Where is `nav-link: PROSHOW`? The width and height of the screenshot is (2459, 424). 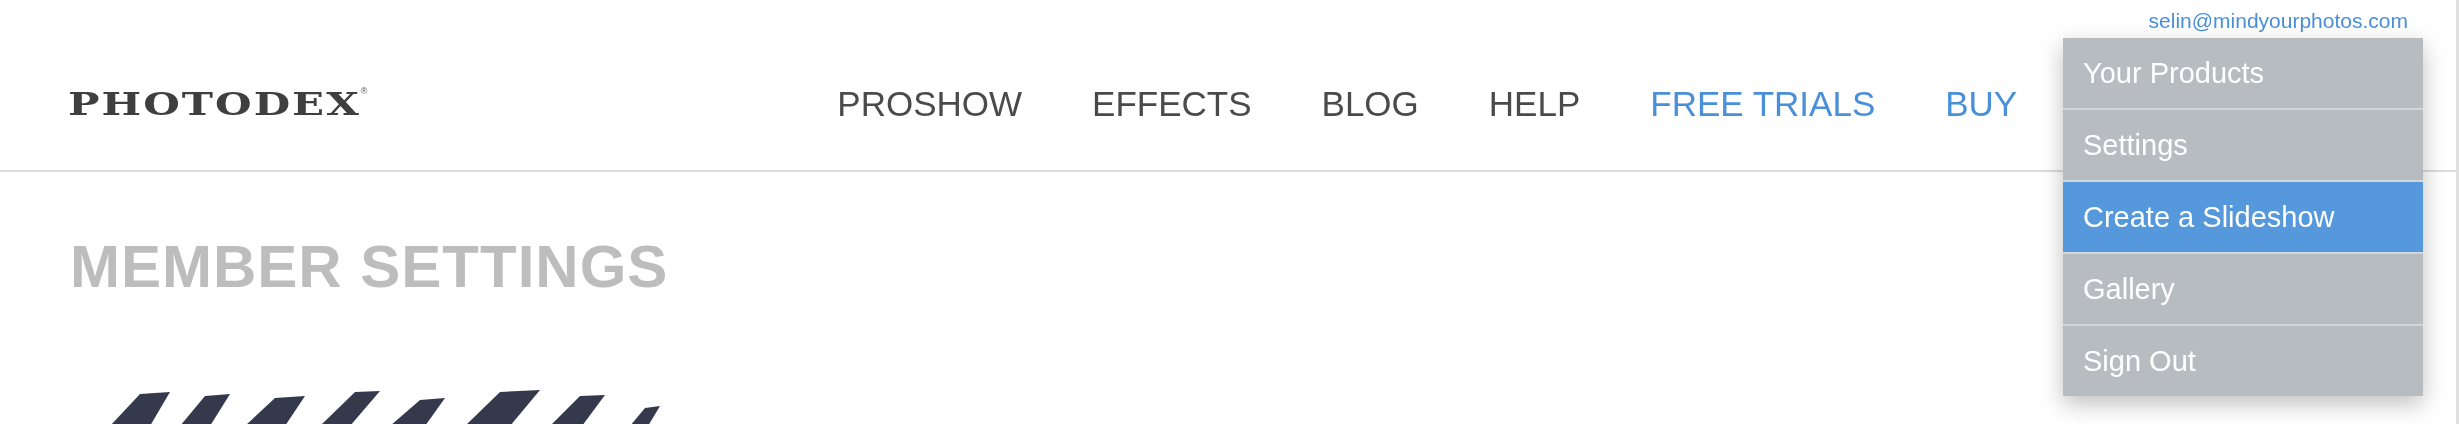 nav-link: PROSHOW is located at coordinates (930, 104).